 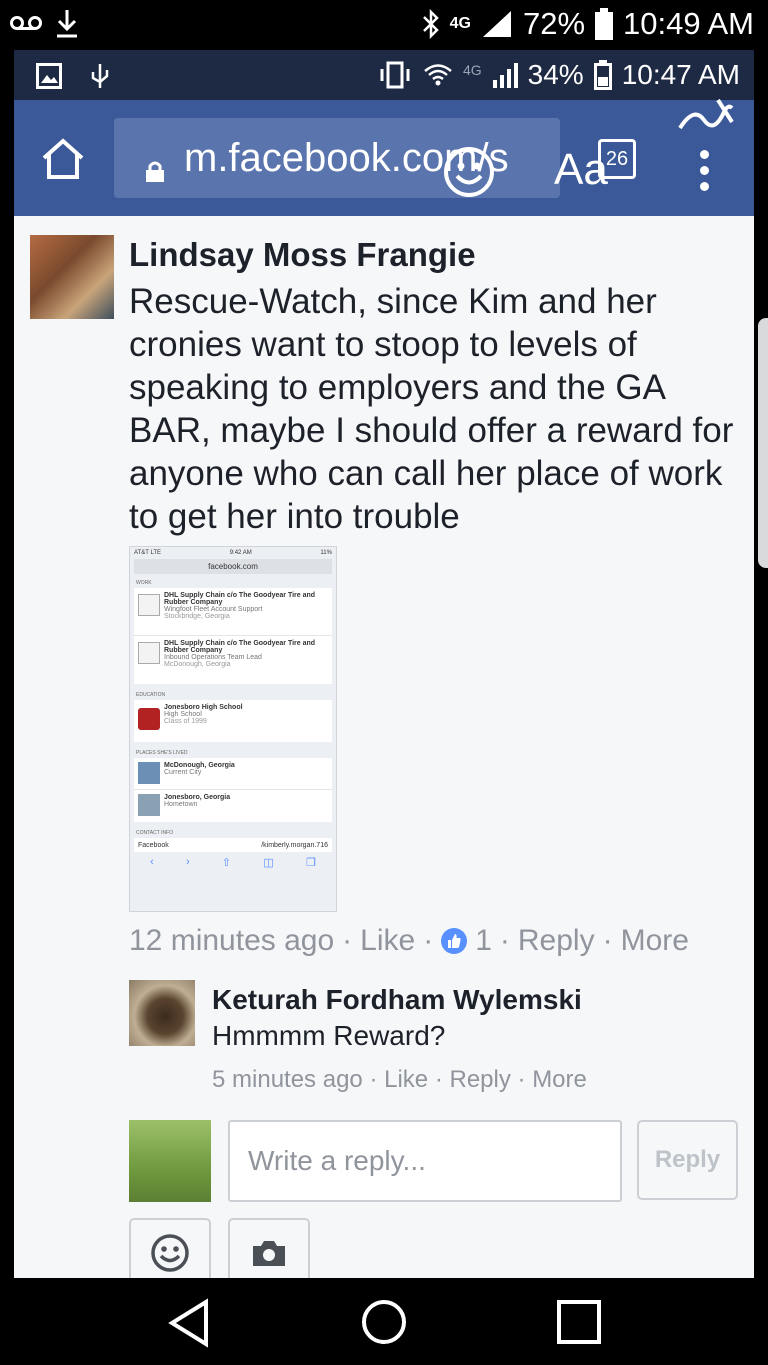 What do you see at coordinates (387, 941) in the screenshot?
I see `like-link: Like` at bounding box center [387, 941].